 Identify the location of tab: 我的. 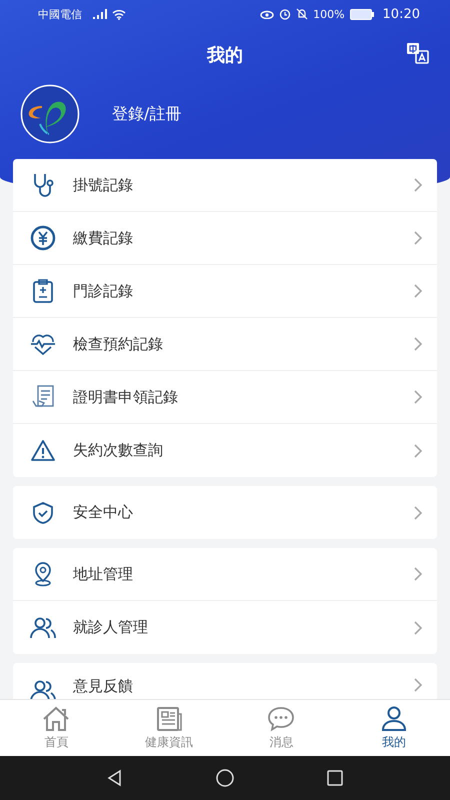
(394, 728).